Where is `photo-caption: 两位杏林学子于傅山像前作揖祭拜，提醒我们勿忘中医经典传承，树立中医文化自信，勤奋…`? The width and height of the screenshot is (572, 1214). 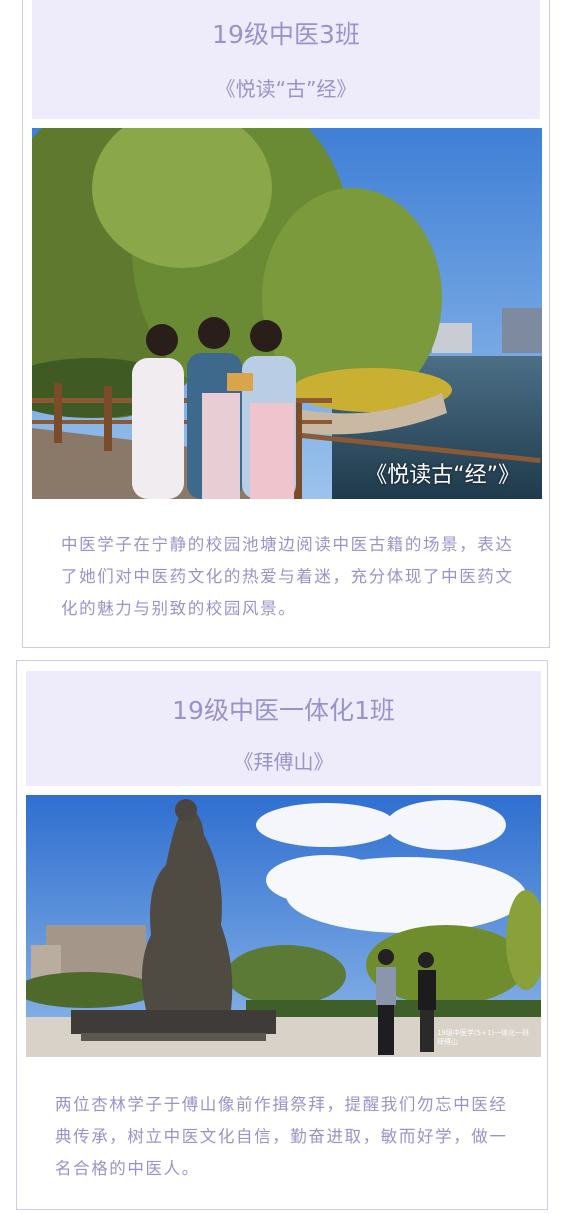 photo-caption: 两位杏林学子于傅山像前作揖祭拜，提醒我们勿忘中医经典传承，树立中医文化自信，勤奋… is located at coordinates (281, 1136).